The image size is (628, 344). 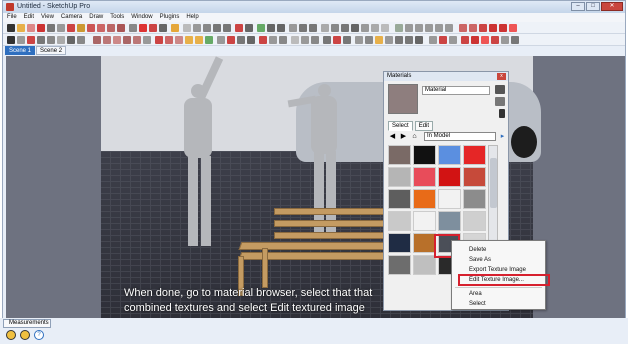 What do you see at coordinates (477, 250) in the screenshot?
I see `menu-item-delete: Delete` at bounding box center [477, 250].